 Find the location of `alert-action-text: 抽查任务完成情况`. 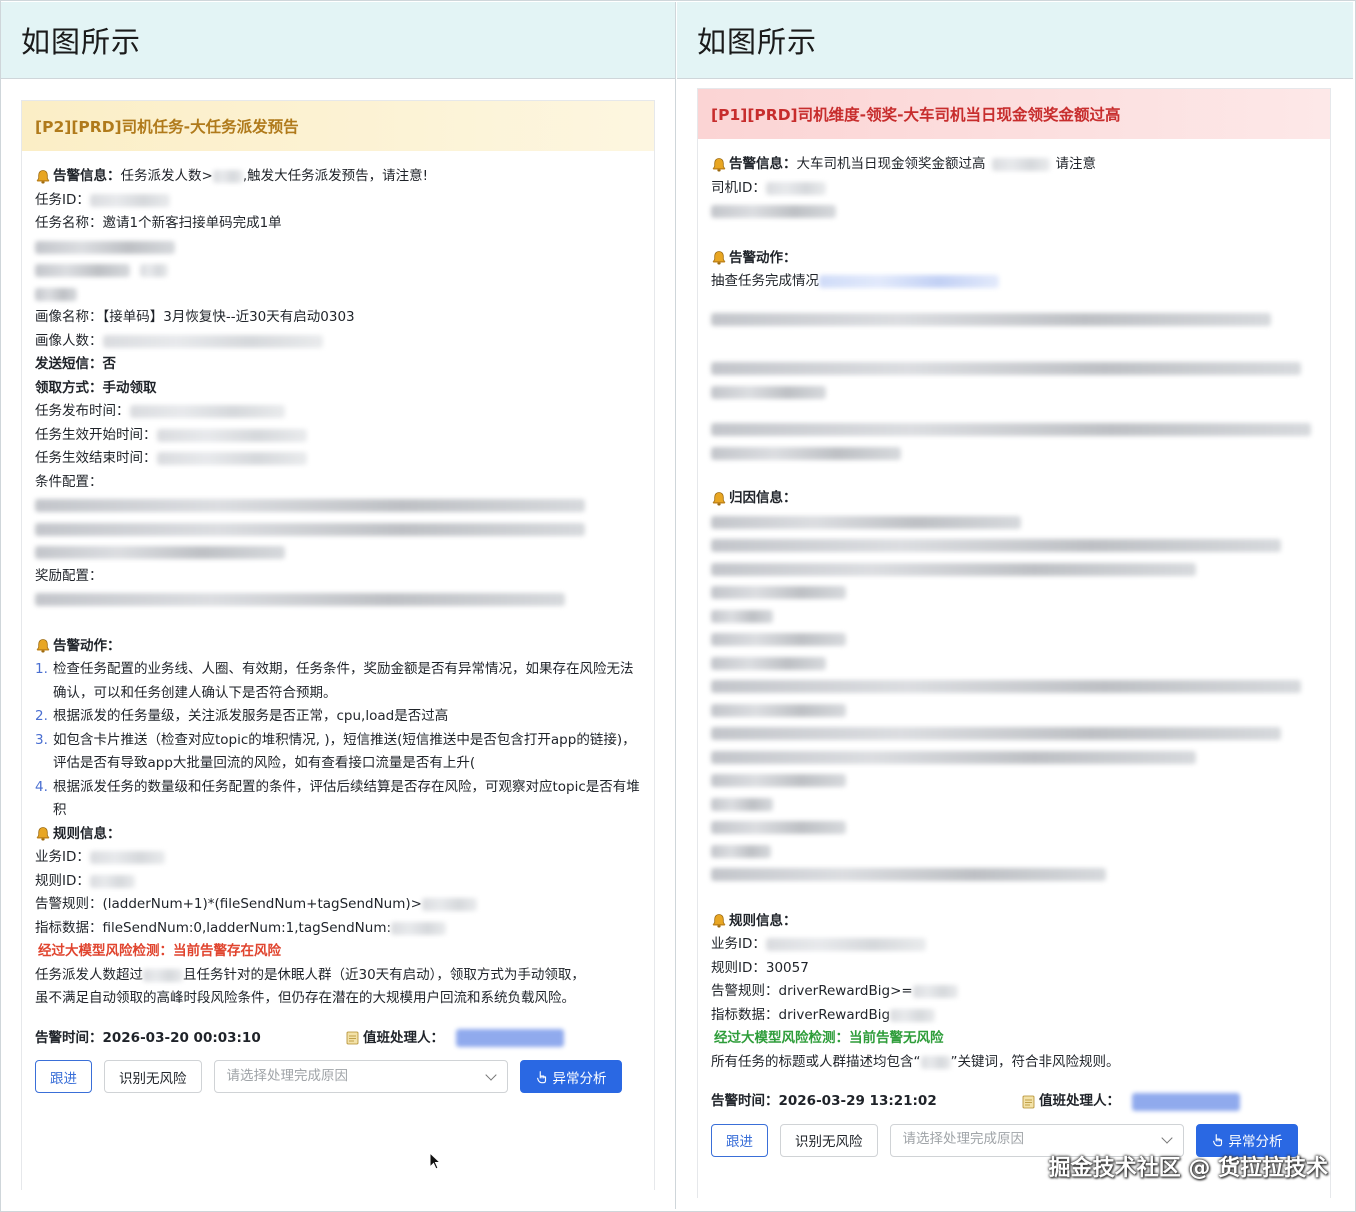

alert-action-text: 抽查任务完成情况 is located at coordinates (765, 281).